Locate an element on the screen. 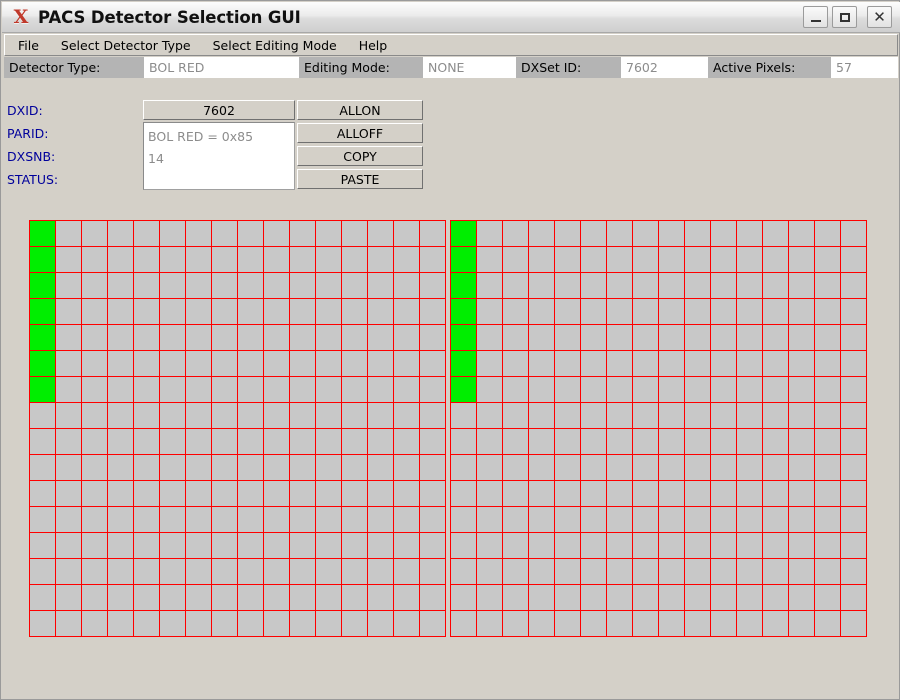 This screenshot has width=900, height=700. dxset-id-value: 7602 is located at coordinates (664, 67).